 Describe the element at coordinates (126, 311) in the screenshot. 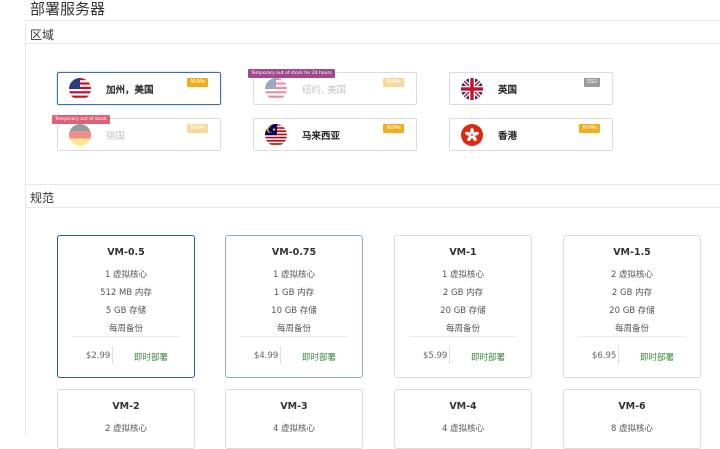

I see `plan-disk: 5 GB 存储` at that location.